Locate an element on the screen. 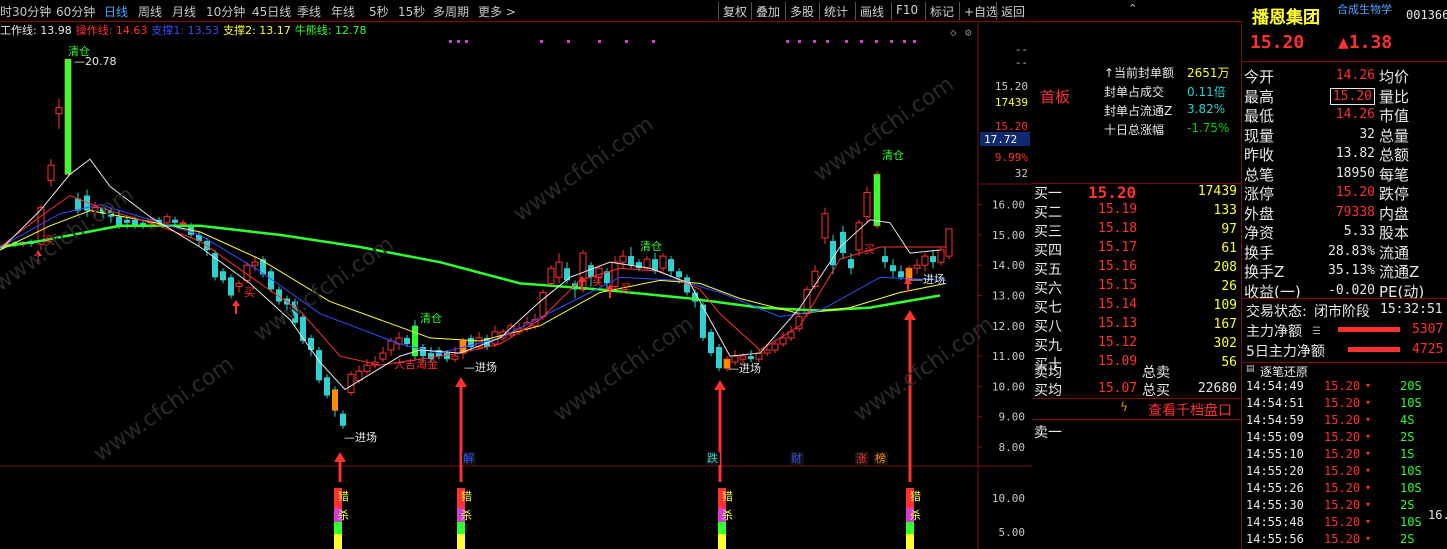  view-qiandang-button: 查看千档盘口 is located at coordinates (1190, 410).